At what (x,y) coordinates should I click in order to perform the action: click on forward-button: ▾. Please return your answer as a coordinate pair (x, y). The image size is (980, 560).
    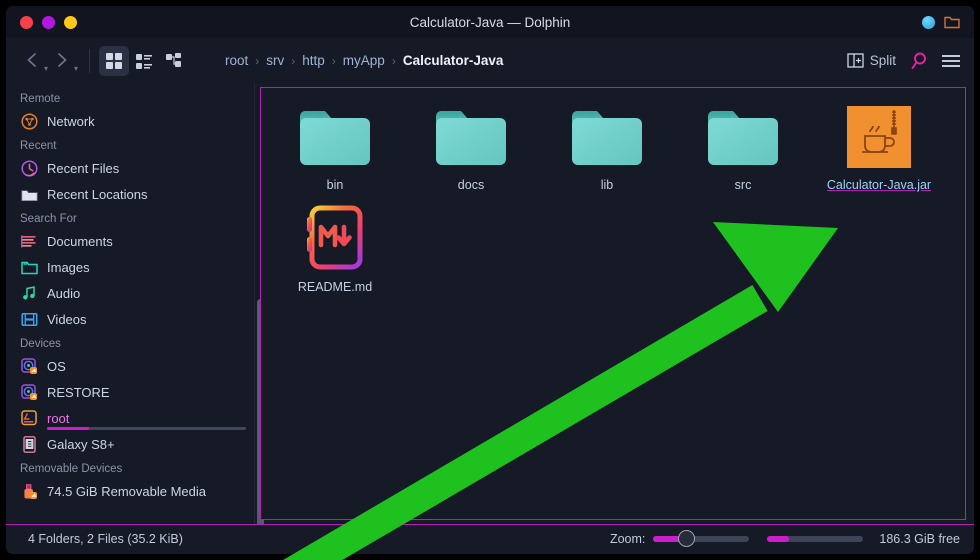
    Looking at the image, I should click on (65, 61).